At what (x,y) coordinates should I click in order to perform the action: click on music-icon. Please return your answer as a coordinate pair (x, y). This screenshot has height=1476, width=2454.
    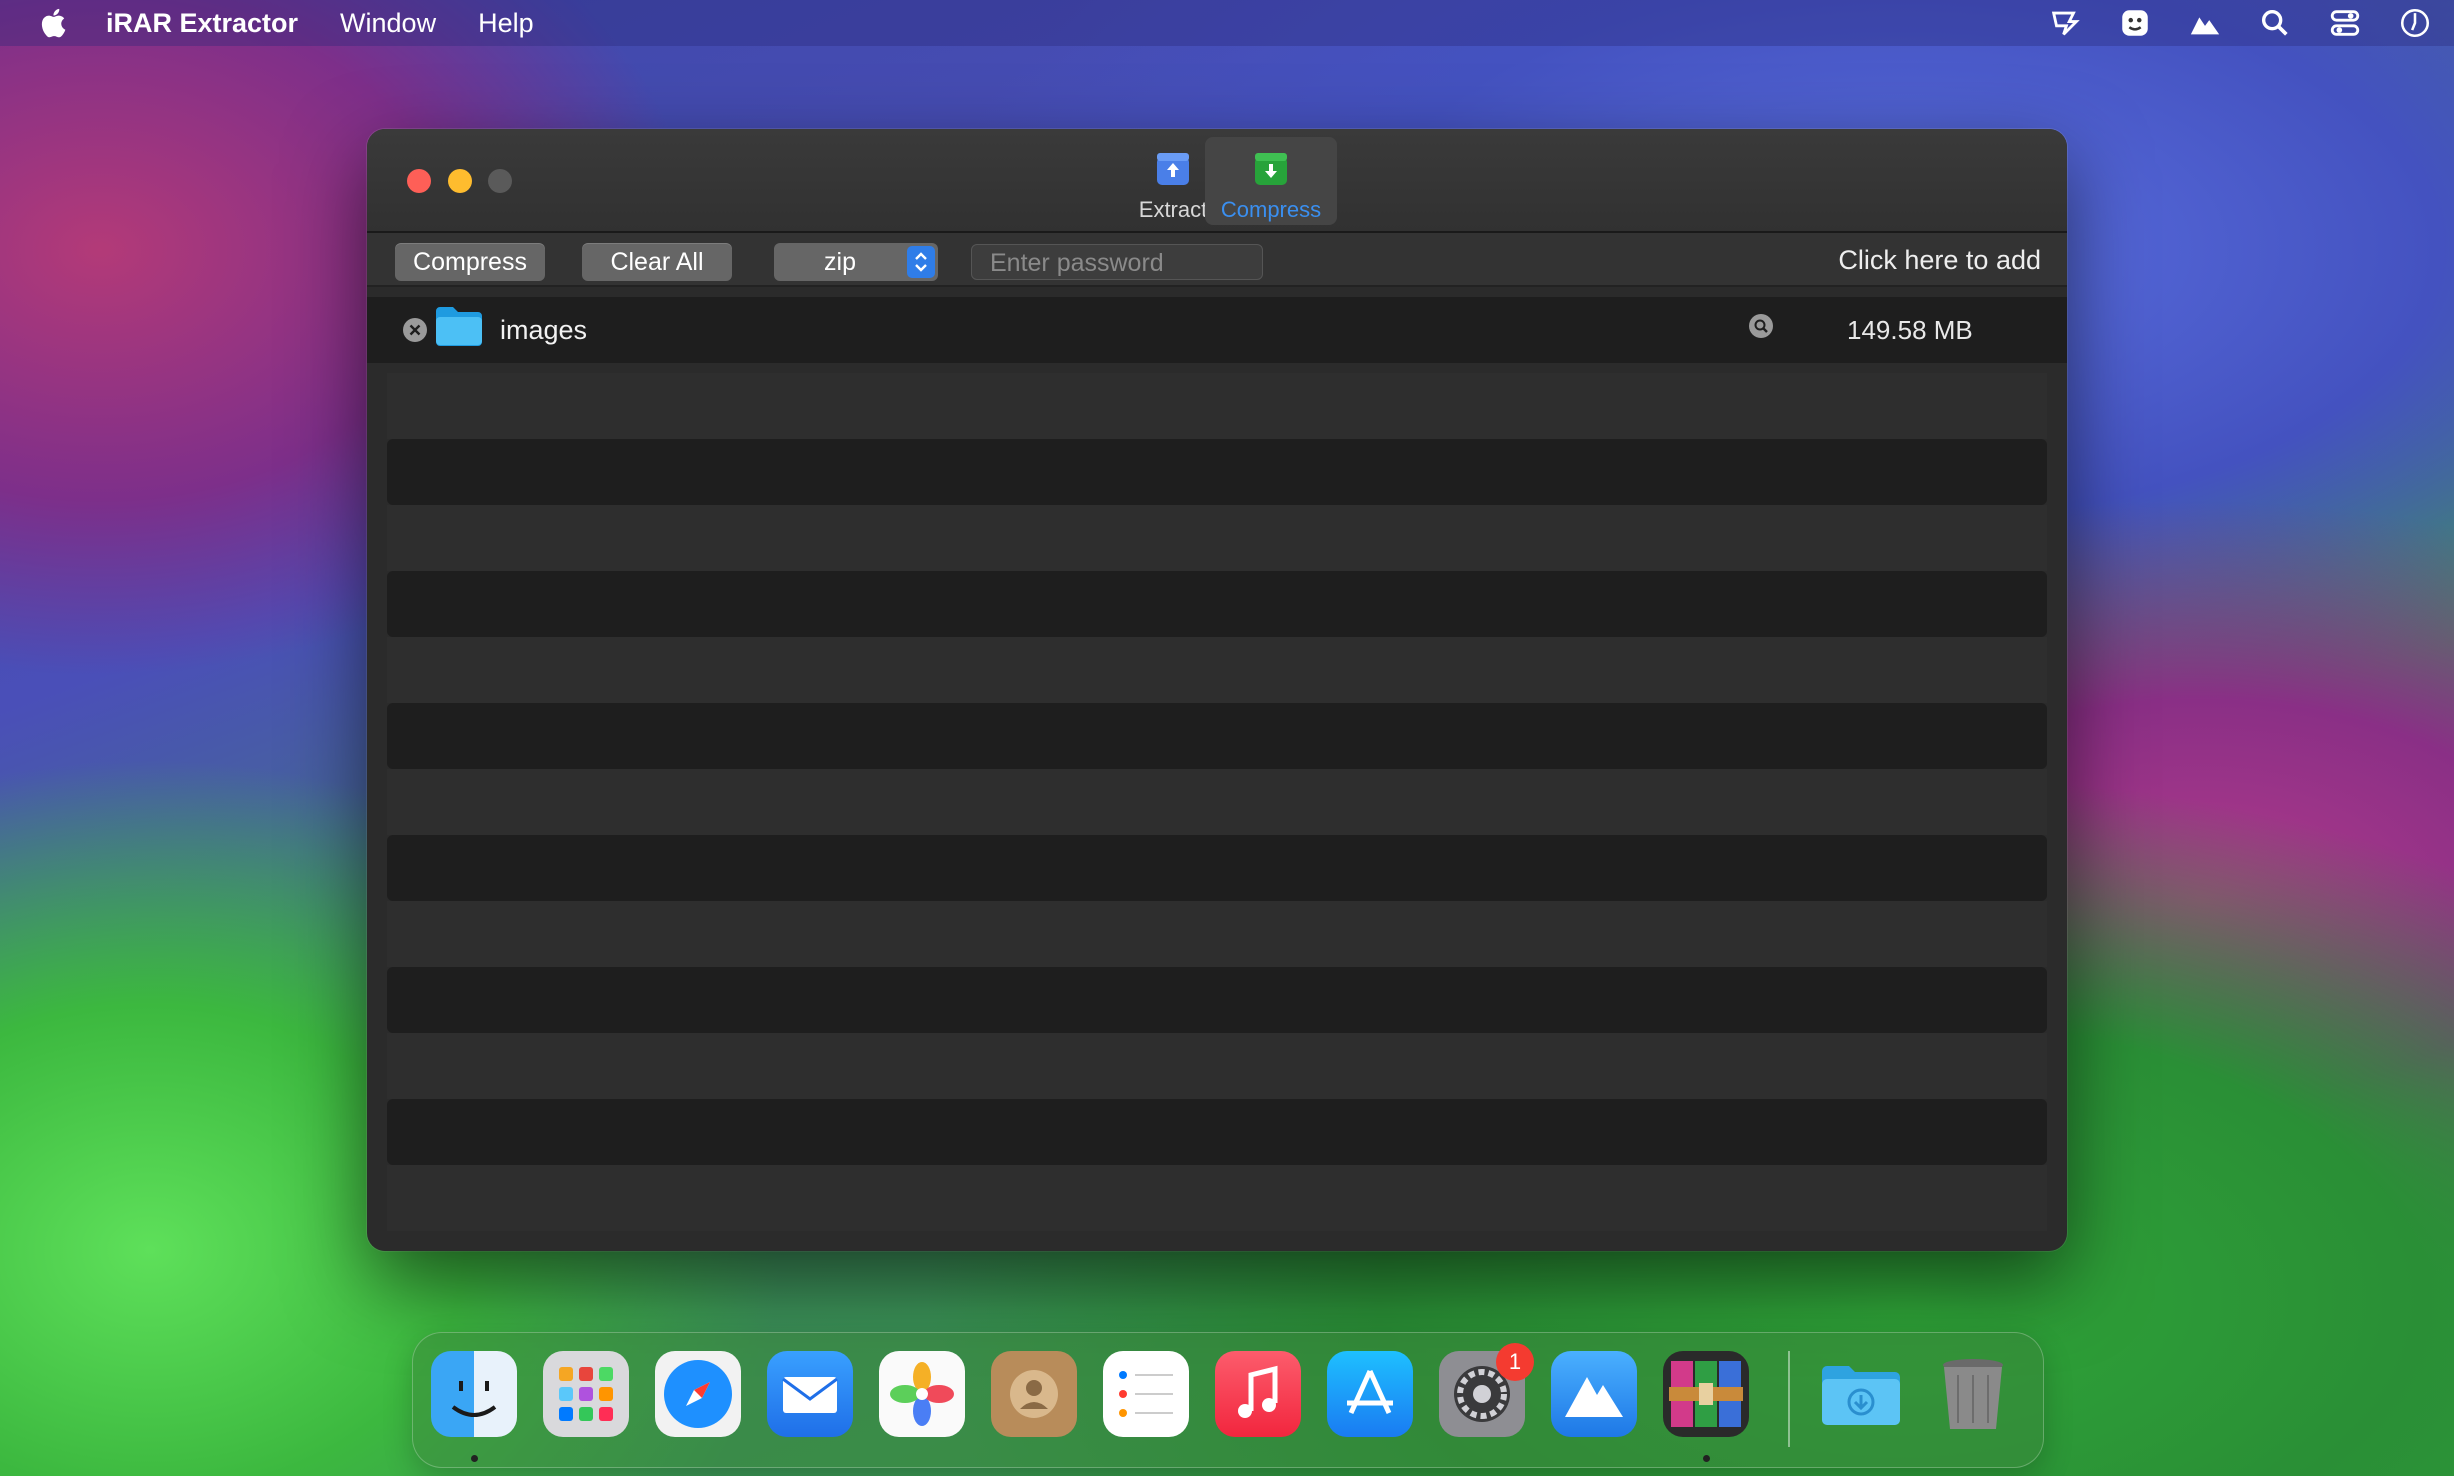
    Looking at the image, I should click on (1258, 1394).